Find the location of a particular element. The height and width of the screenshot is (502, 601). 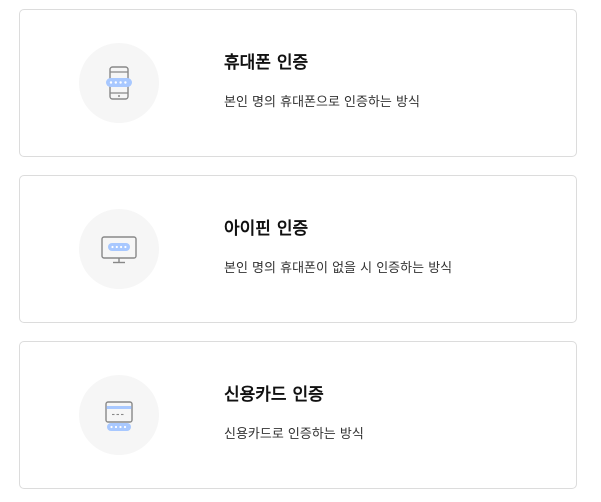

auth-option-title: 휴대폰 인증 is located at coordinates (266, 63).